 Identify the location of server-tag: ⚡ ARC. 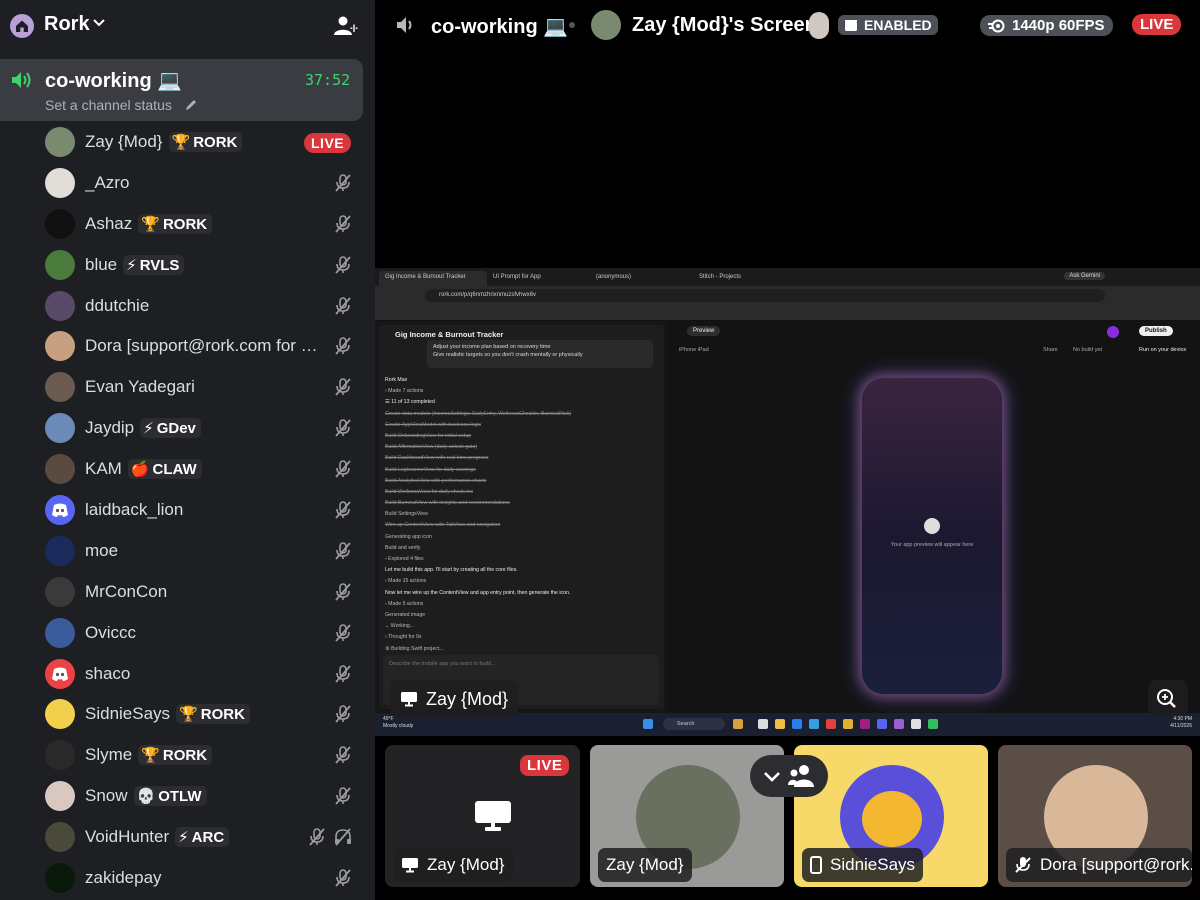
(202, 837).